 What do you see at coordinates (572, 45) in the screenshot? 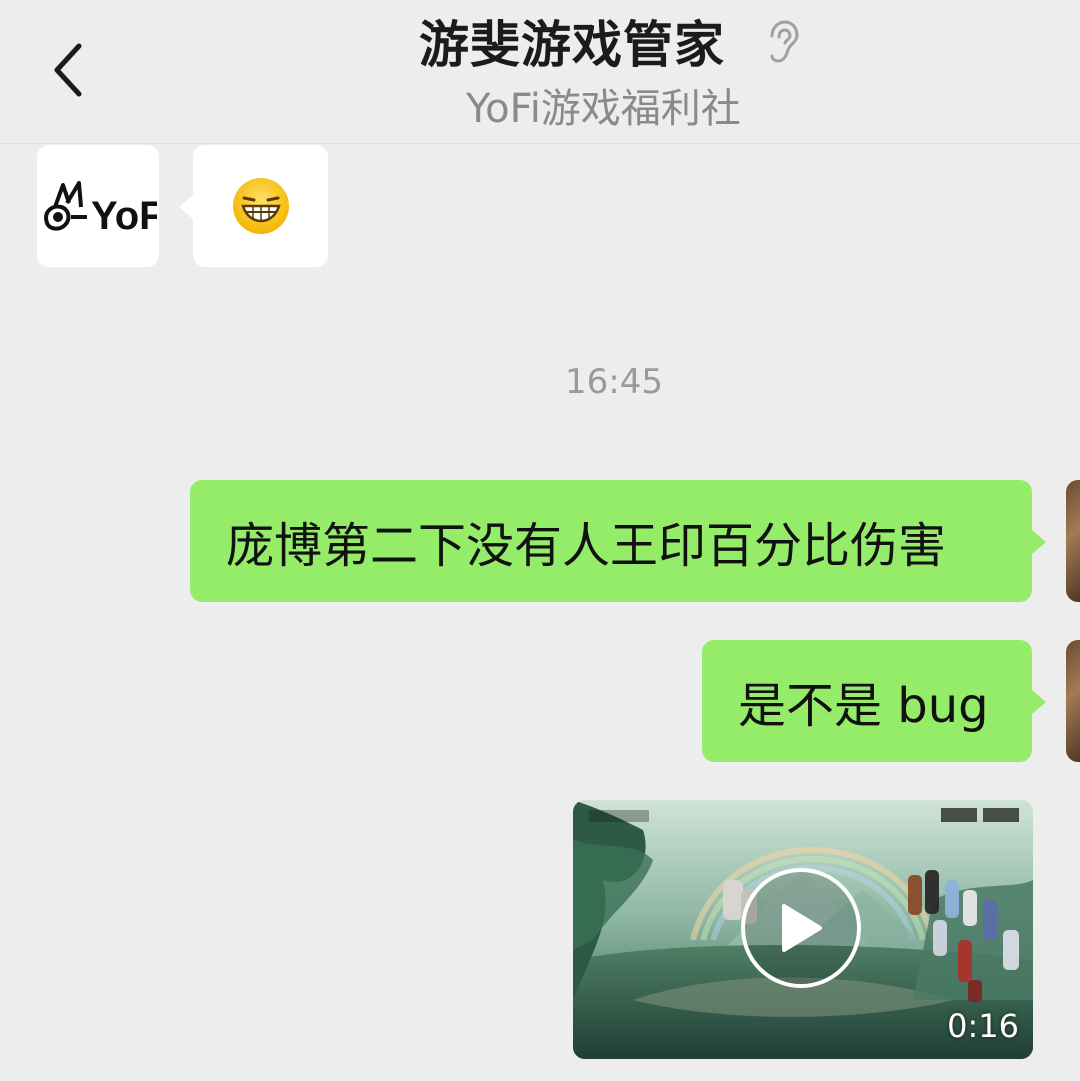
I see `chat-title: 游斐游戏管家` at bounding box center [572, 45].